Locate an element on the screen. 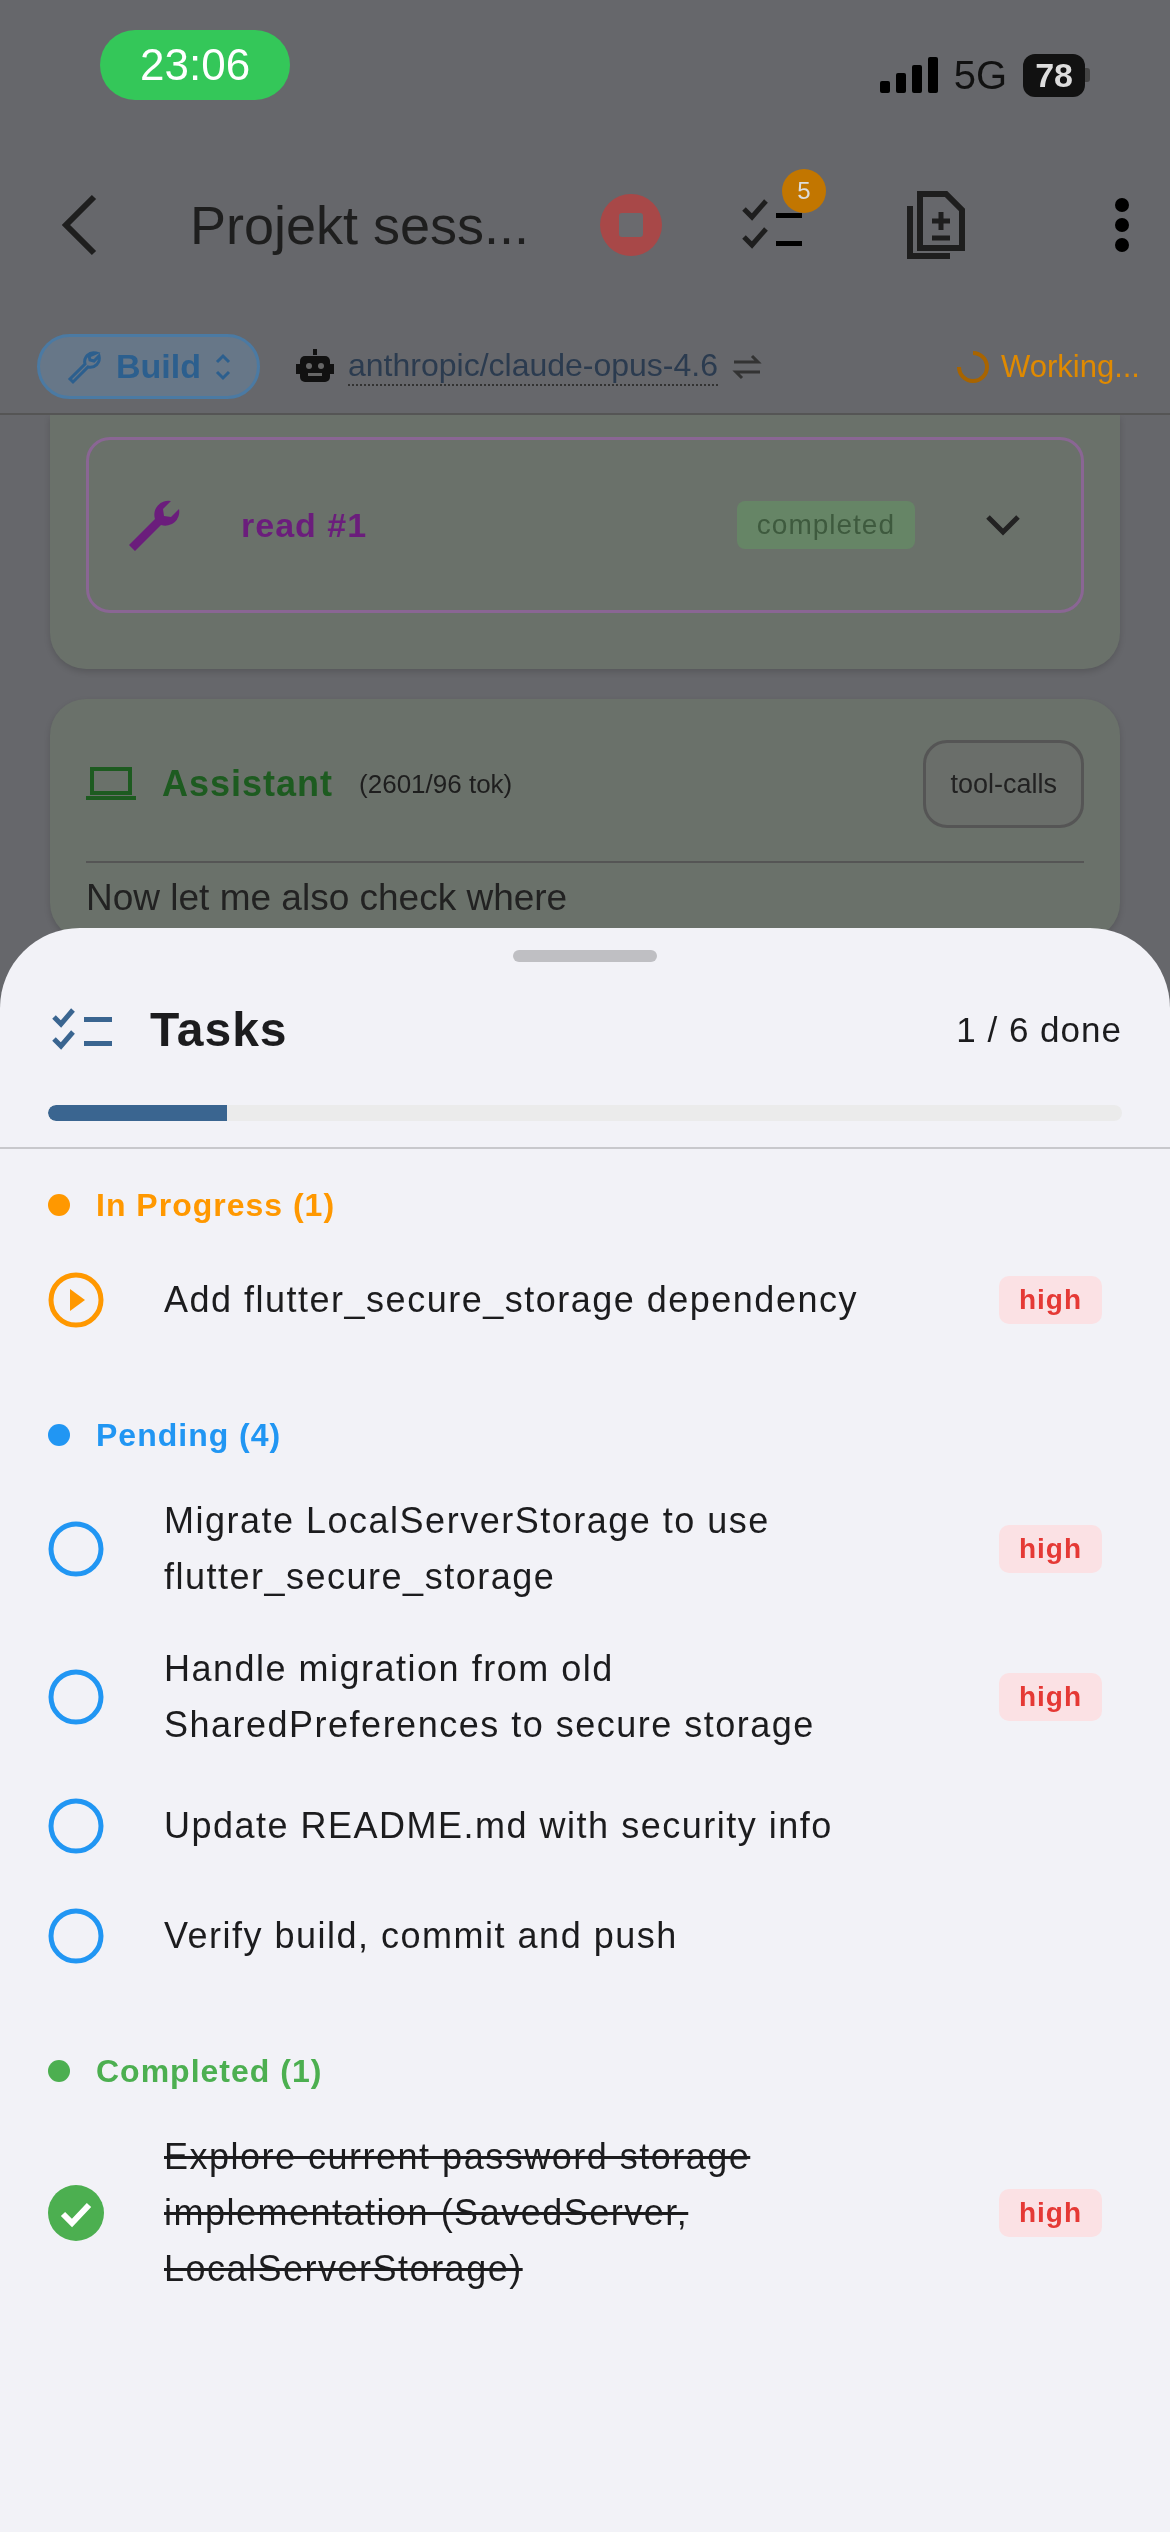  battery-indicator: 78 is located at coordinates (1056, 75).